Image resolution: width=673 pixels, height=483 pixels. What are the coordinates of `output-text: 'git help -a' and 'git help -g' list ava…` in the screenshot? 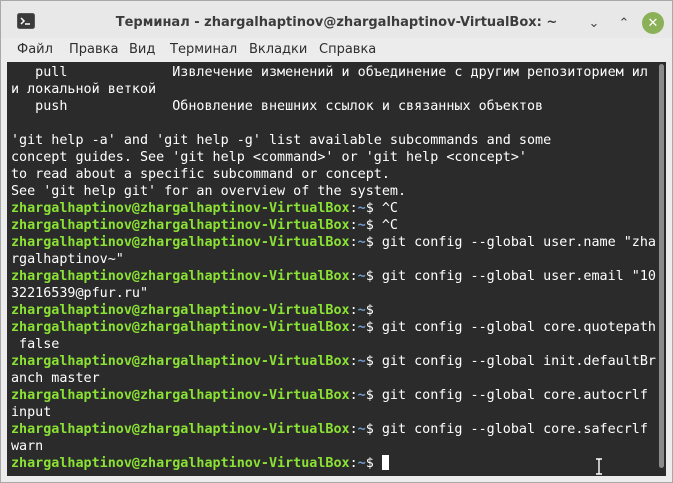 It's located at (281, 140).